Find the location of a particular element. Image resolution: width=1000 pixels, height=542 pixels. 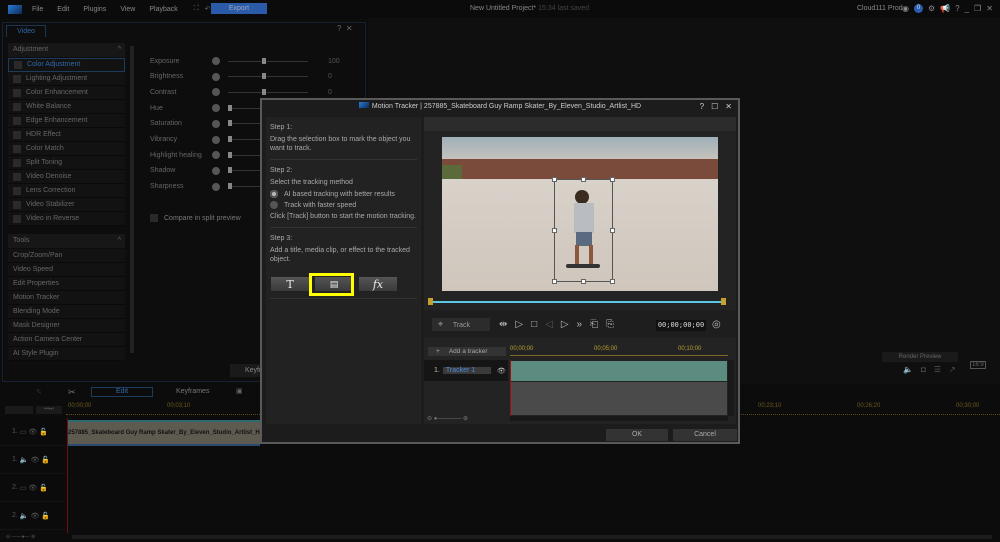

fit-icon: ▣ is located at coordinates (239, 391).